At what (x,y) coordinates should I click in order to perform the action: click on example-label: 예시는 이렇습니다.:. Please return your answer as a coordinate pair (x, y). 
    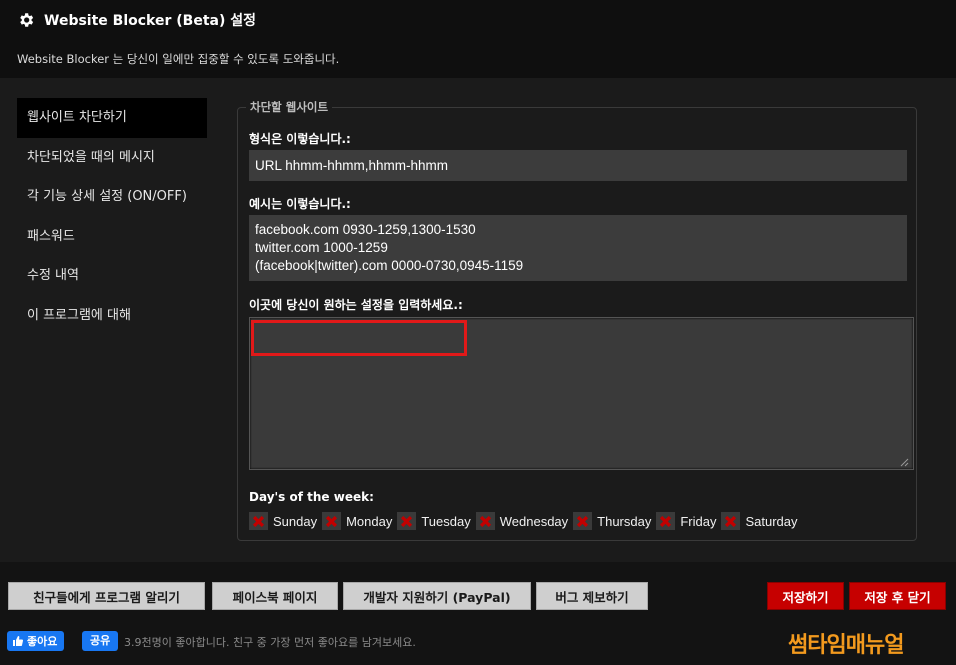
    Looking at the image, I should click on (300, 204).